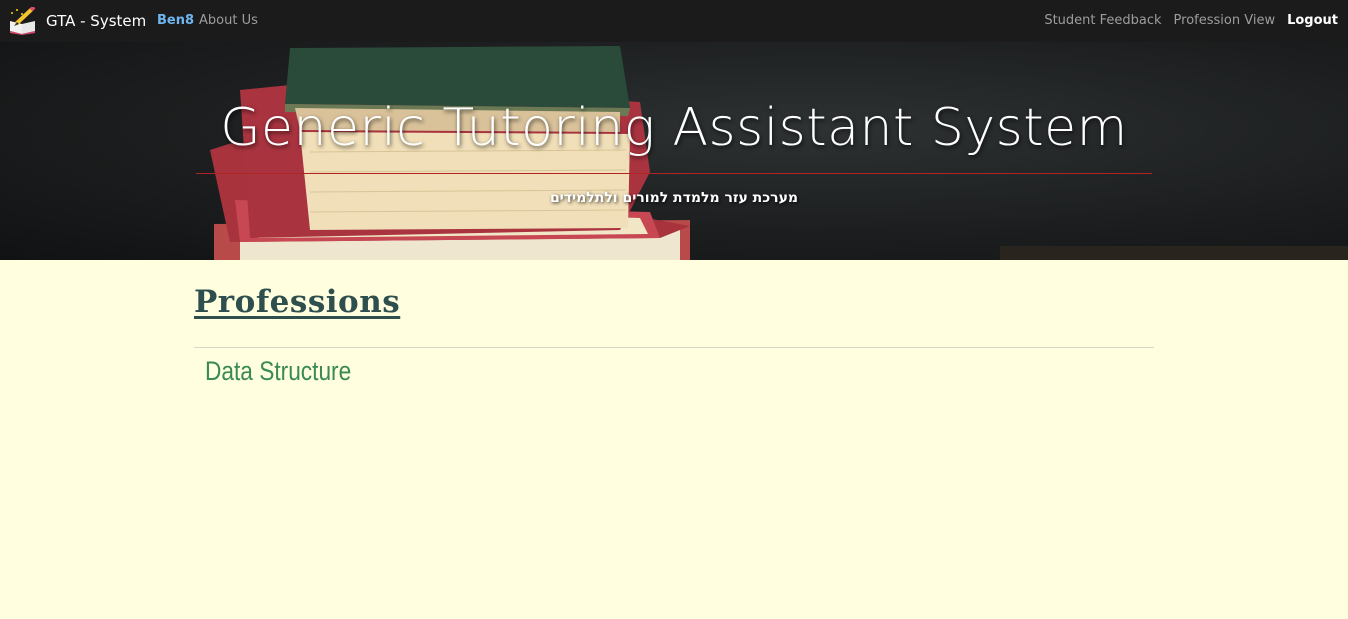  I want to click on nav-user-link: Ben8, so click(175, 20).